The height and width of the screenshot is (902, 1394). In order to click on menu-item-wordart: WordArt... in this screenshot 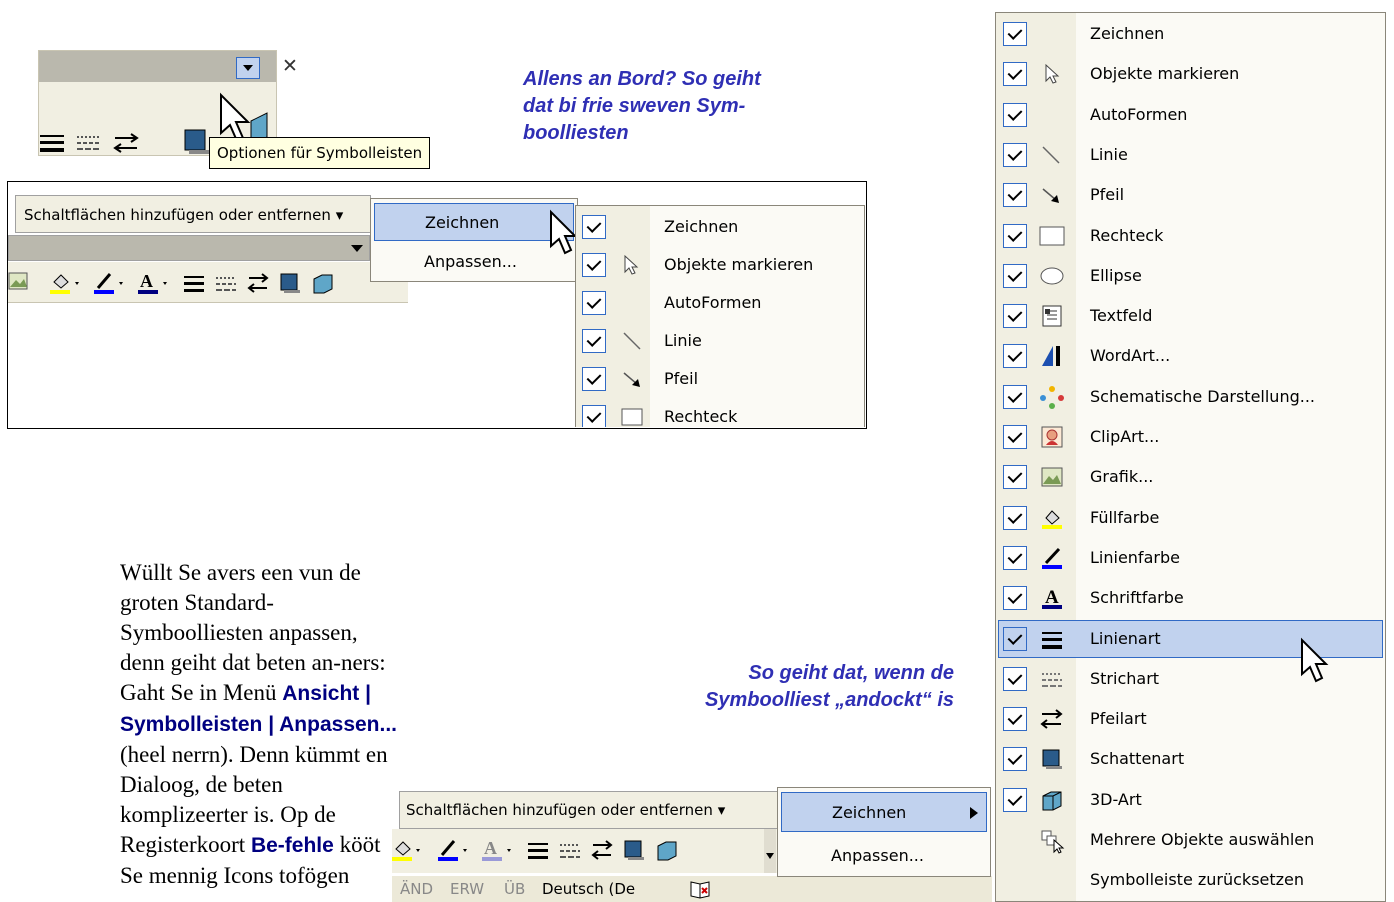, I will do `click(1191, 355)`.